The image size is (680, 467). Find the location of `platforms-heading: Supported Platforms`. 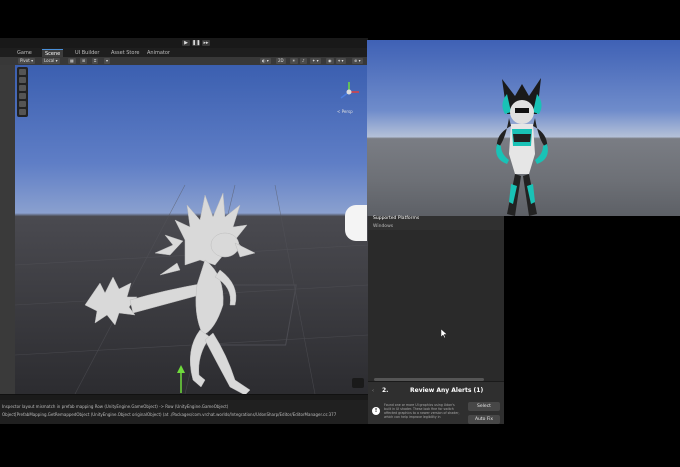

platforms-heading: Supported Platforms is located at coordinates (396, 218).